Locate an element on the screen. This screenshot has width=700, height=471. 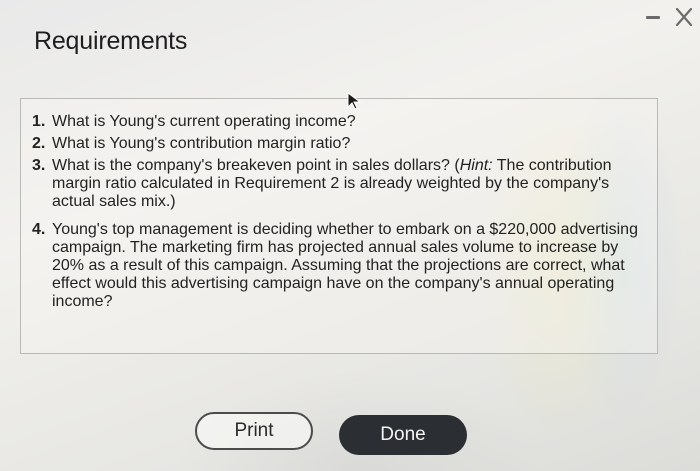
hint-label: Hint: is located at coordinates (476, 165).